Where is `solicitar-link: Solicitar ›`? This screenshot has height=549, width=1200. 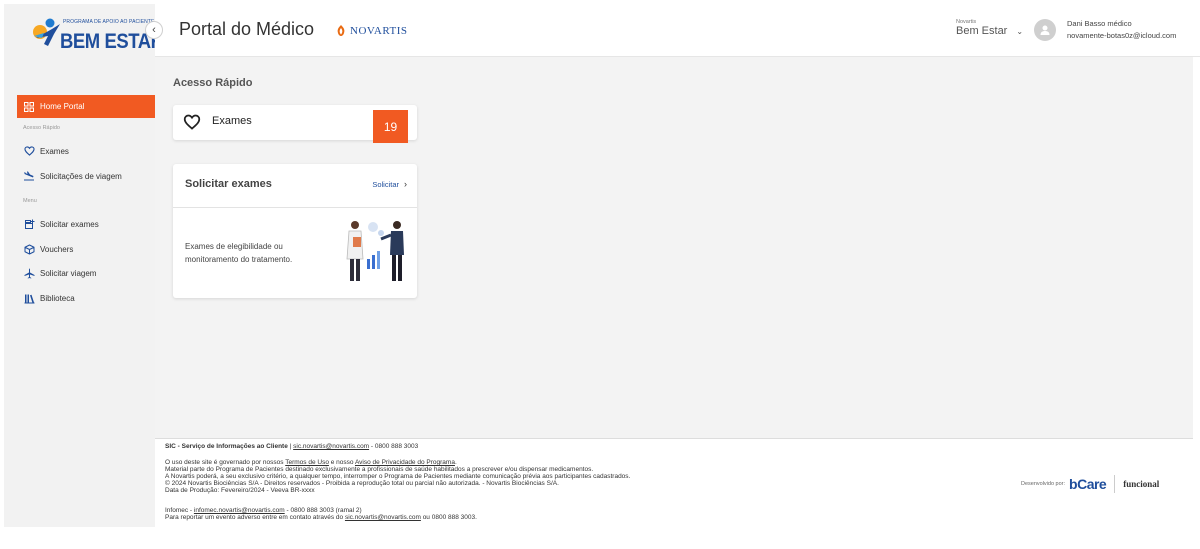 solicitar-link: Solicitar › is located at coordinates (389, 184).